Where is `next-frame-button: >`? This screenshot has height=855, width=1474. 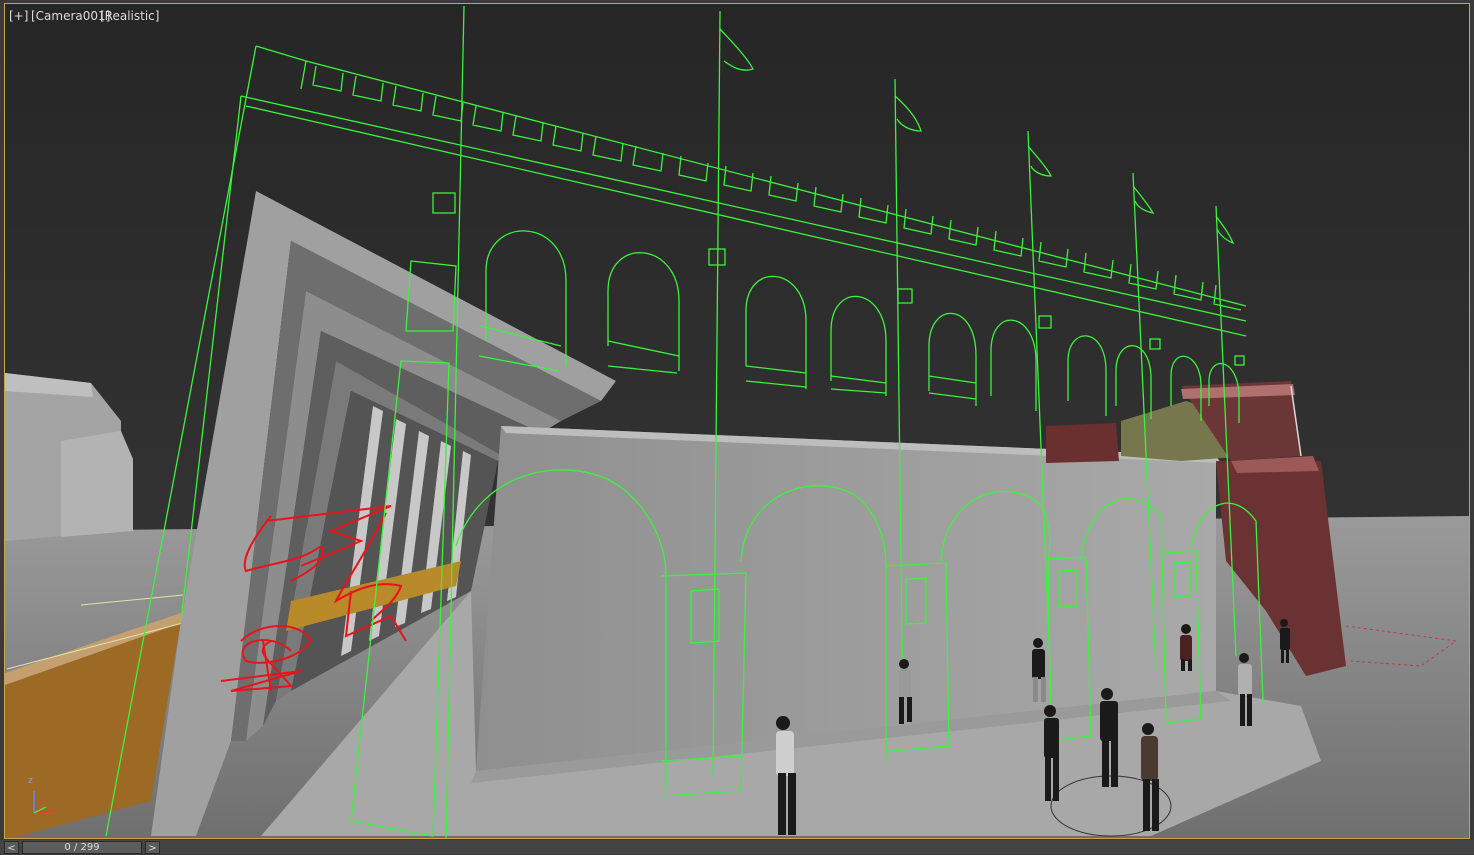 next-frame-button: > is located at coordinates (152, 847).